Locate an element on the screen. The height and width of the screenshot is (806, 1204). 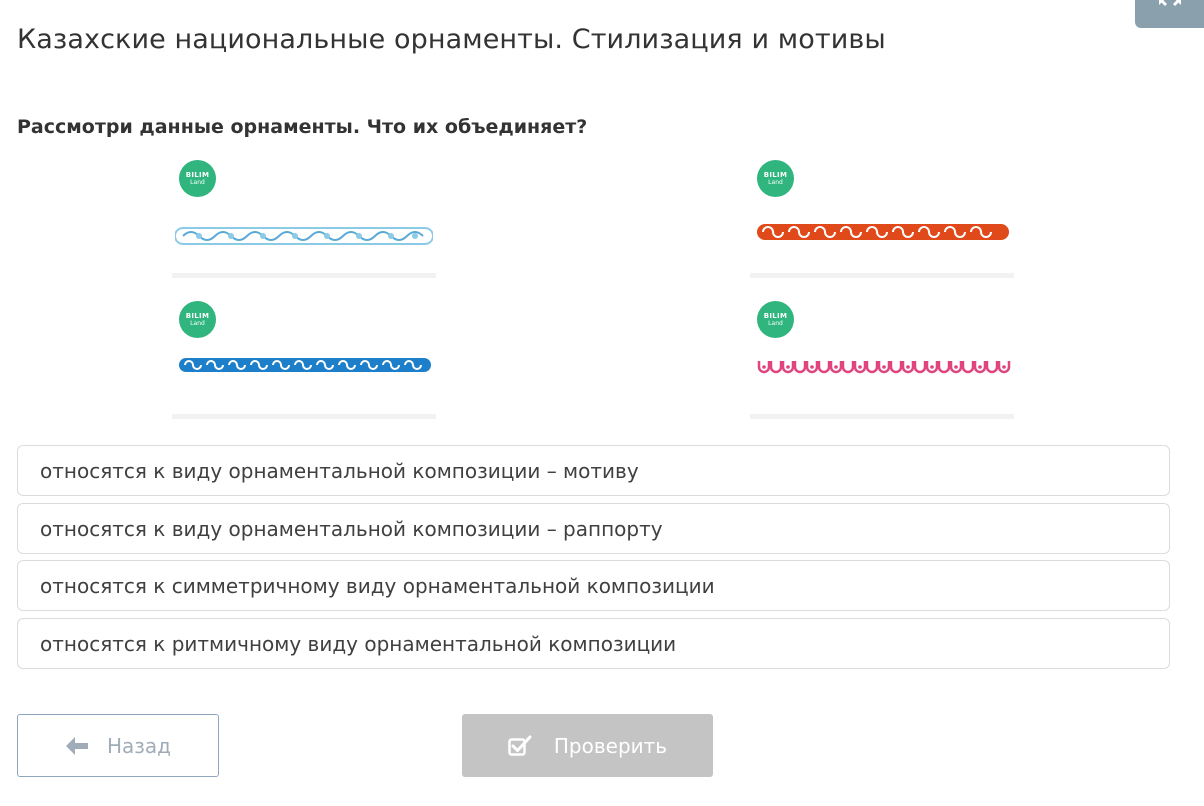
fullscreen-button is located at coordinates (1169, 14).